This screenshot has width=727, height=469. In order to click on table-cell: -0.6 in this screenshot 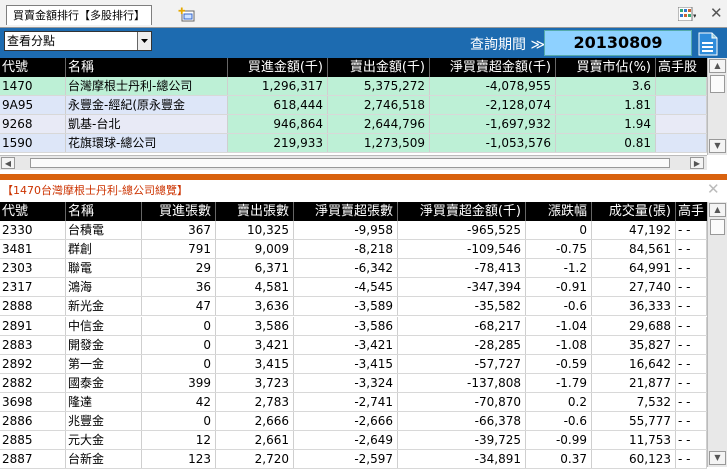, I will do `click(559, 421)`.